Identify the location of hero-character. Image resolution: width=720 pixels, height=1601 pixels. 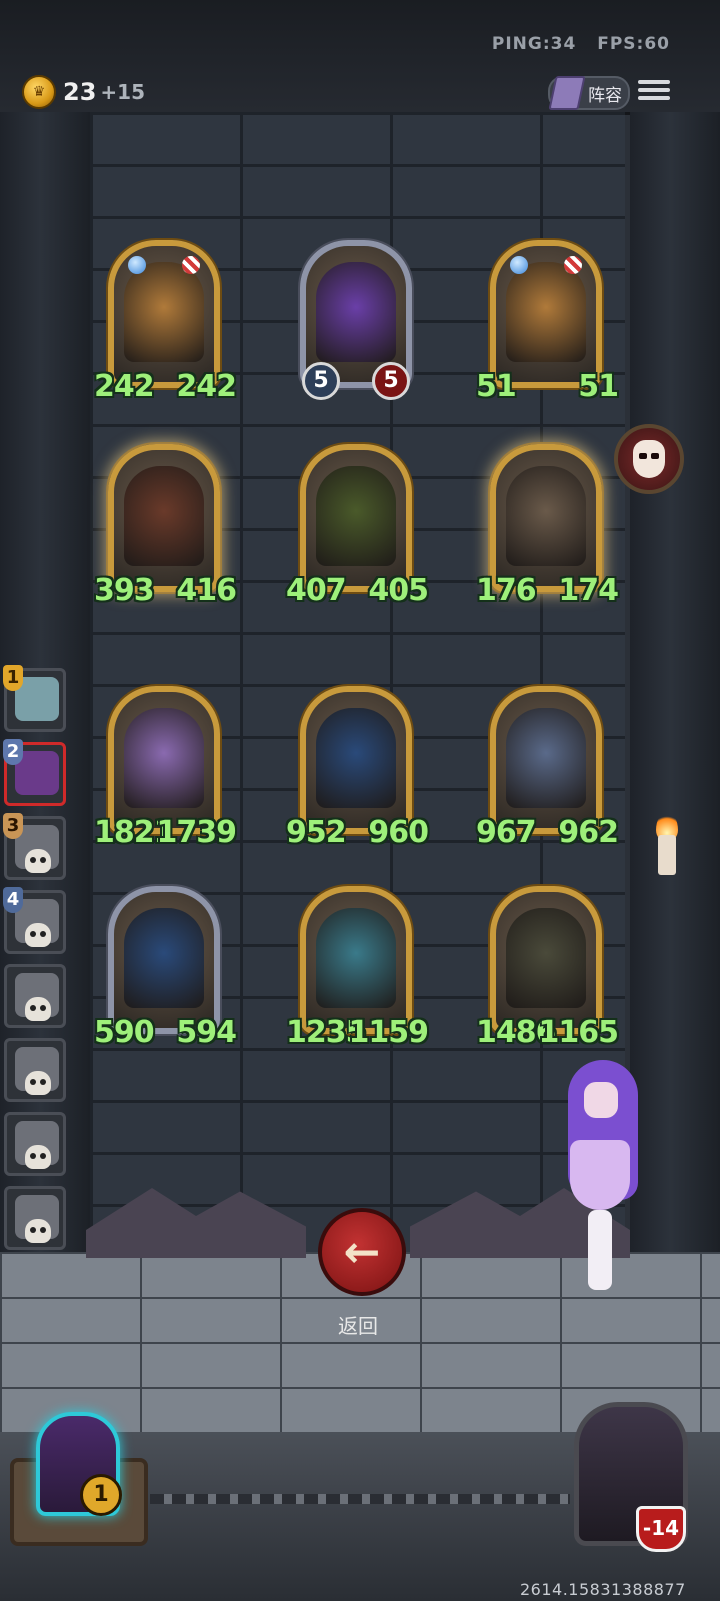
(600, 1175).